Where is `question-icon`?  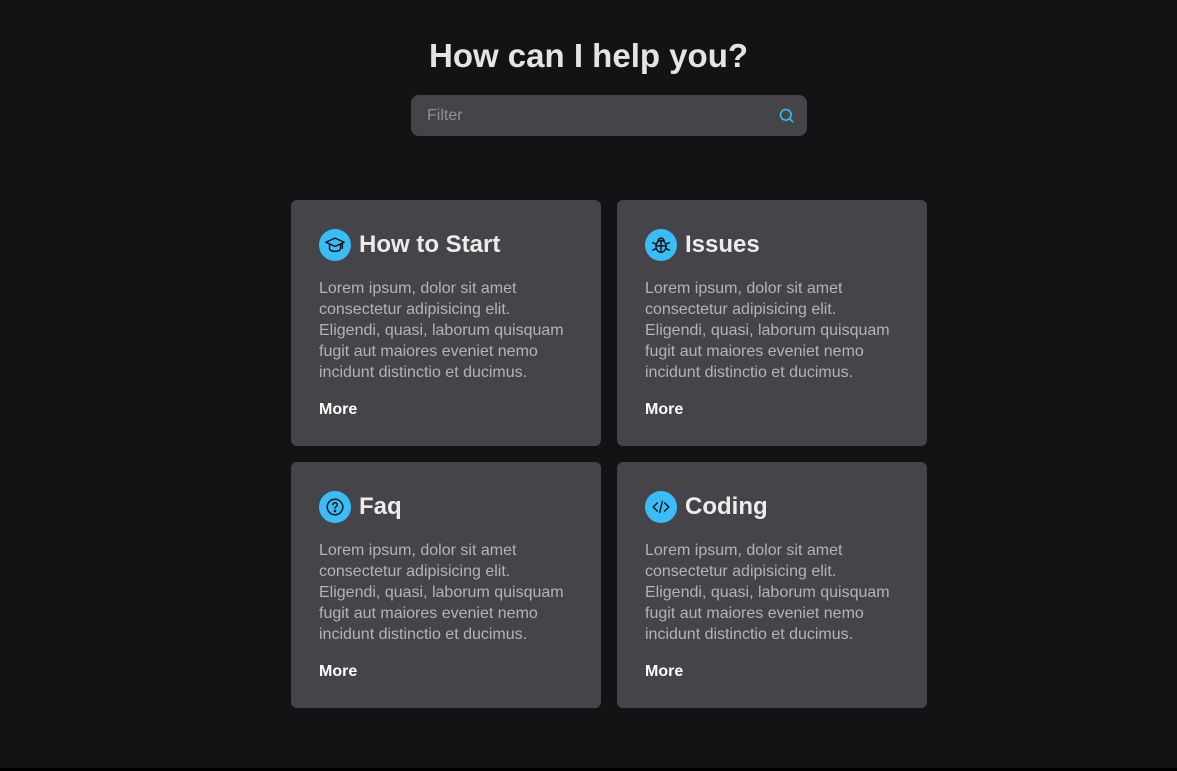 question-icon is located at coordinates (335, 507).